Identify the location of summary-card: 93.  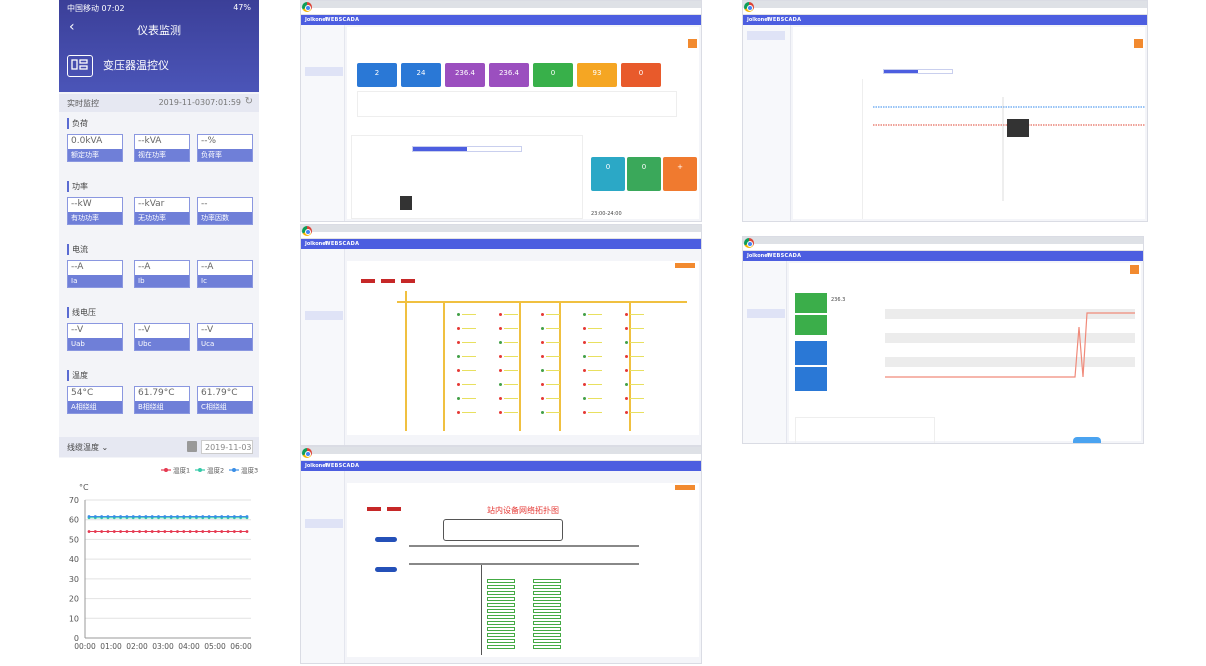
(597, 75).